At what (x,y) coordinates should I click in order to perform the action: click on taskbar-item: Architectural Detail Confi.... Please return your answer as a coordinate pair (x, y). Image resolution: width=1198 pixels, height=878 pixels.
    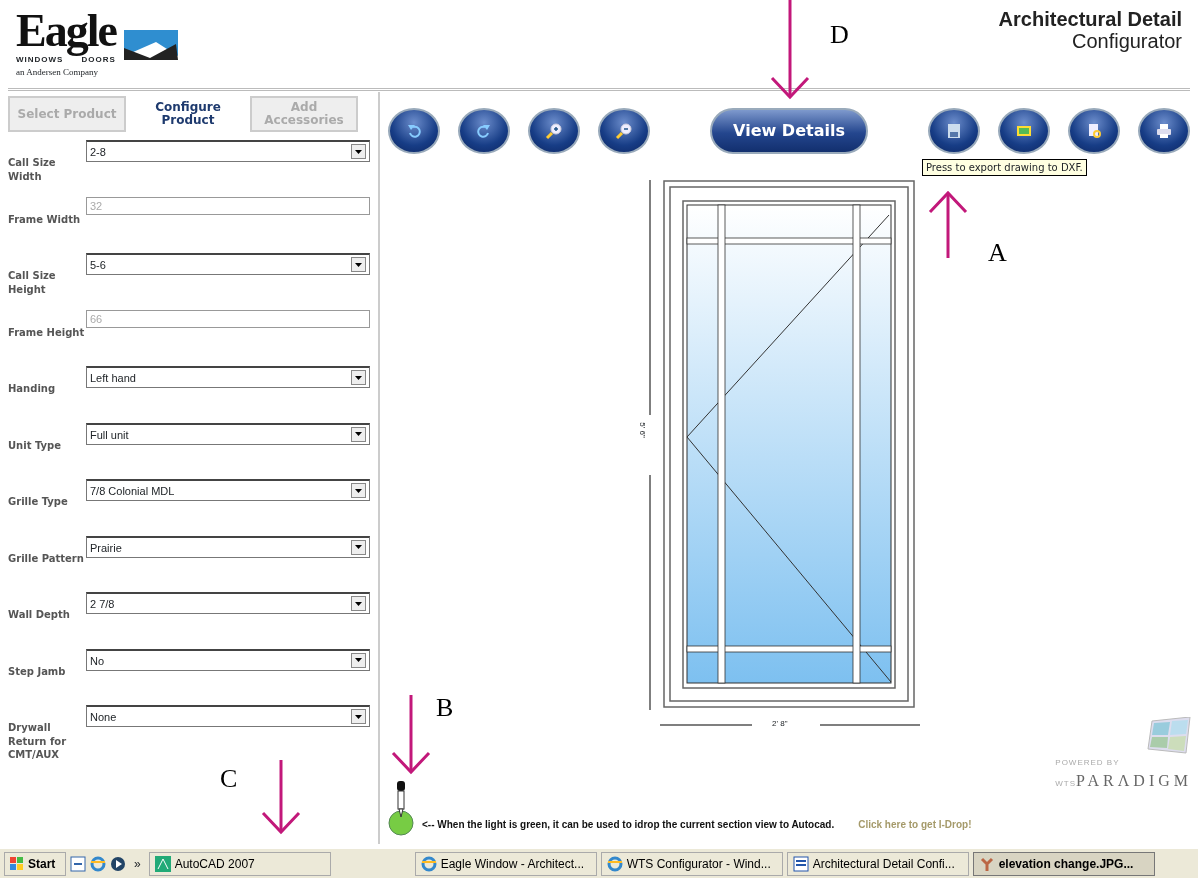
    Looking at the image, I should click on (877, 863).